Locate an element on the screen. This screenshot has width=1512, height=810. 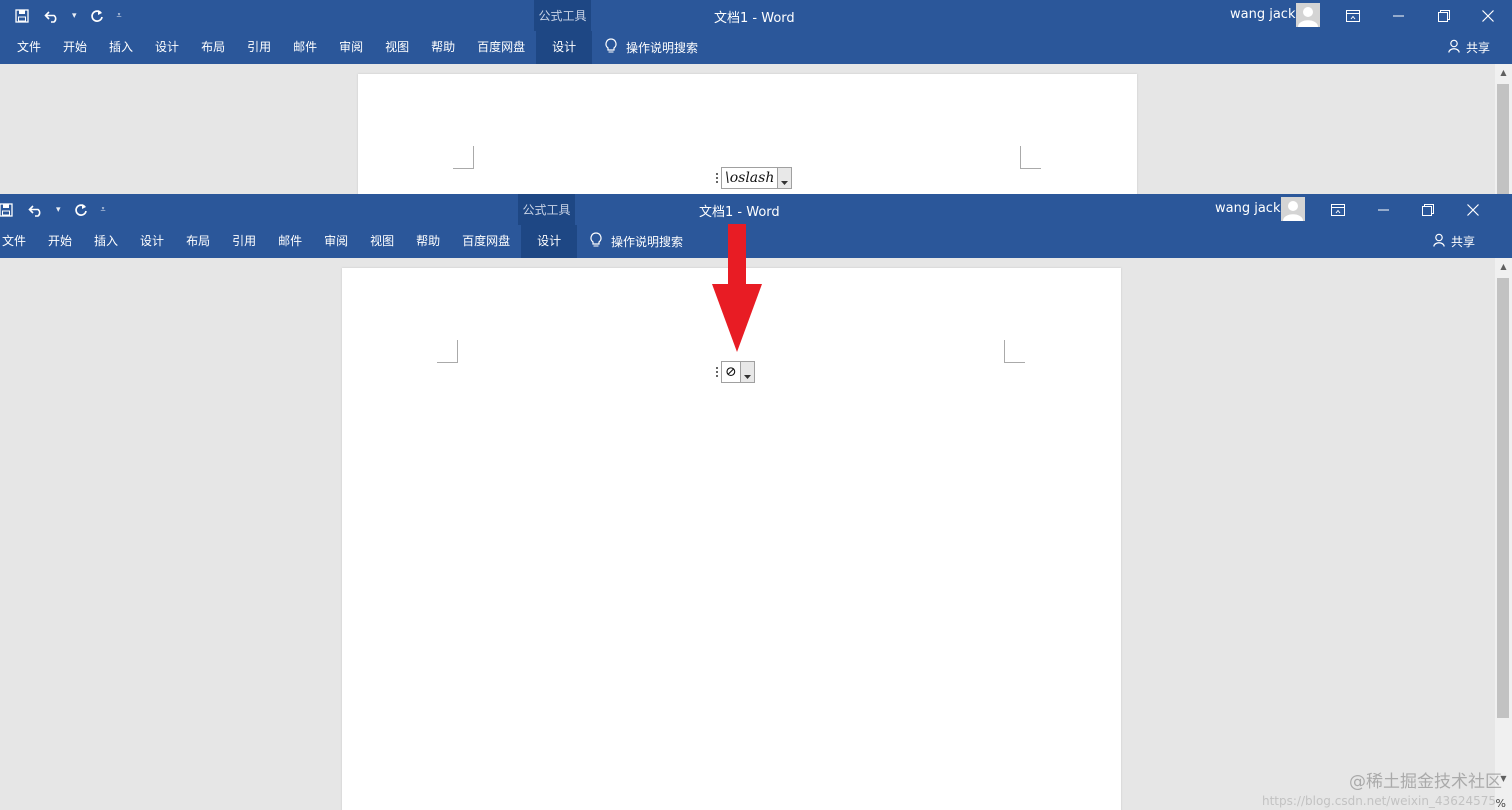
equation-content: ⊘ is located at coordinates (731, 372).